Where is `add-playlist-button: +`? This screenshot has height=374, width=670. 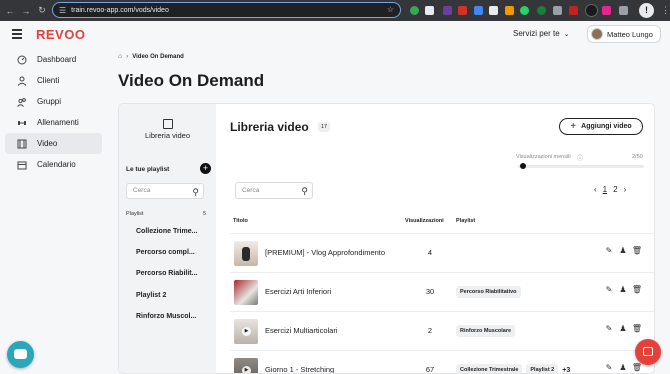 add-playlist-button: + is located at coordinates (205, 168).